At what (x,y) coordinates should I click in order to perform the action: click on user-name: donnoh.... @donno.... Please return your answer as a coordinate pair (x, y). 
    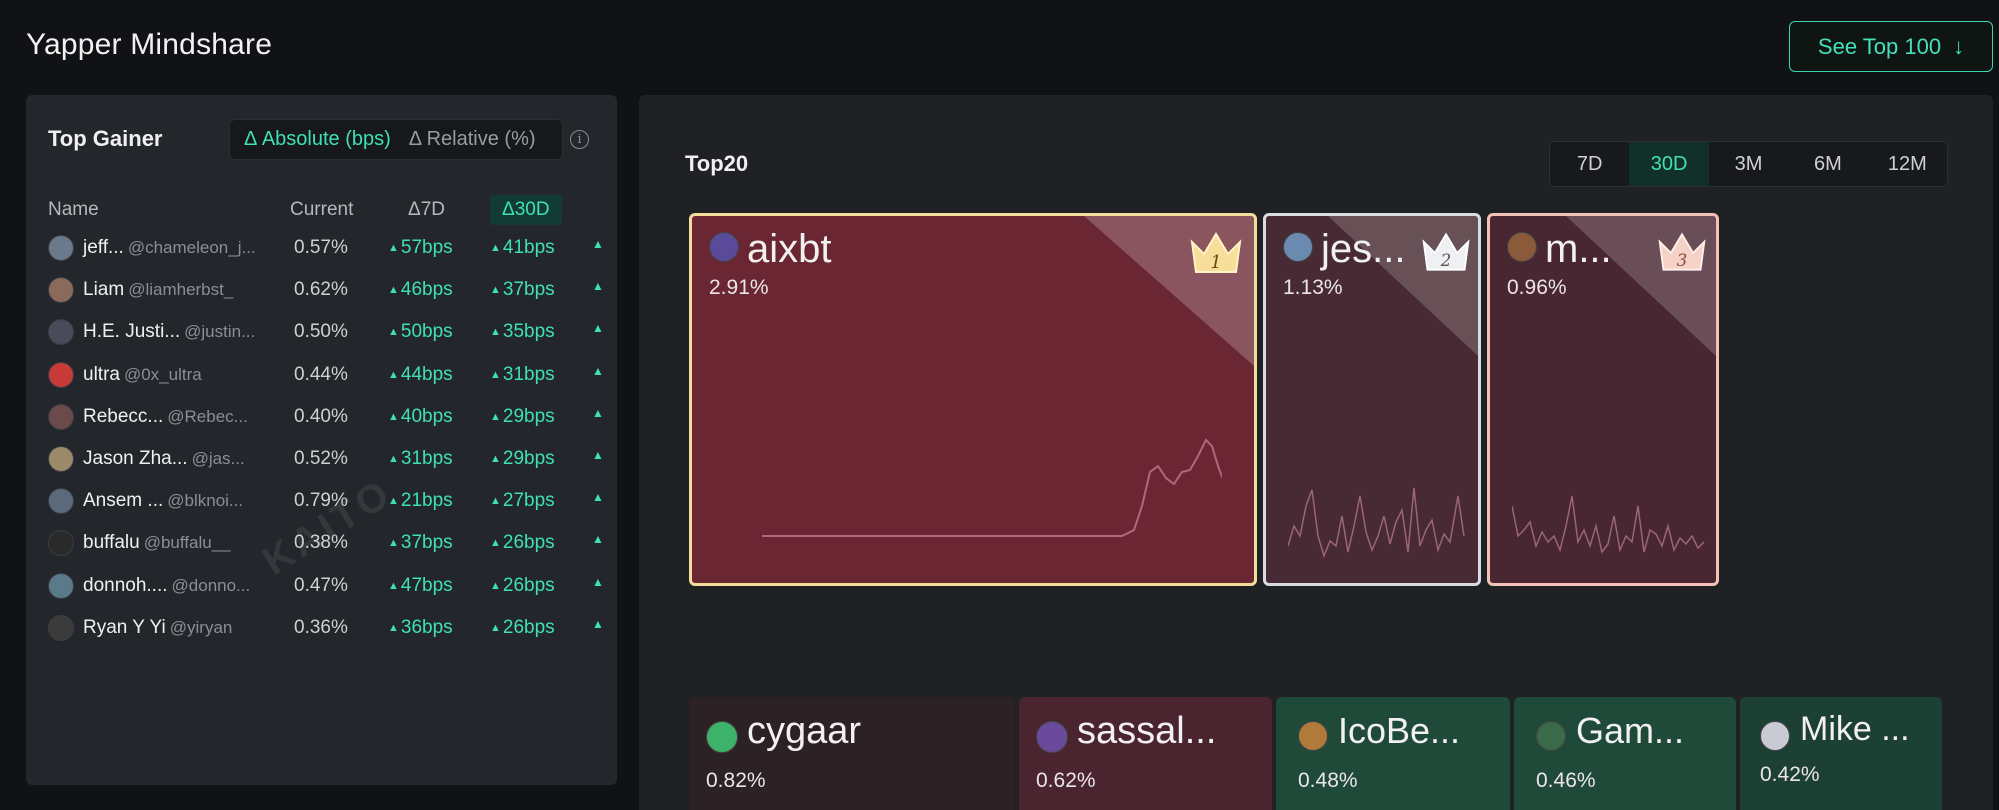
    Looking at the image, I should click on (167, 585).